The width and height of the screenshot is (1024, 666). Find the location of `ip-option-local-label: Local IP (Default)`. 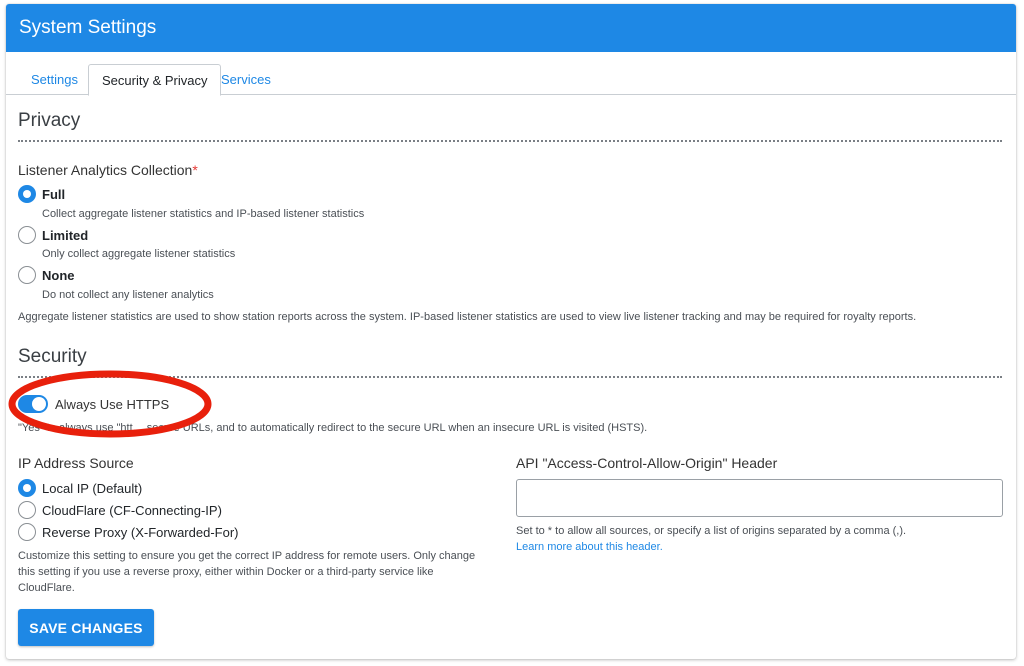

ip-option-local-label: Local IP (Default) is located at coordinates (92, 488).